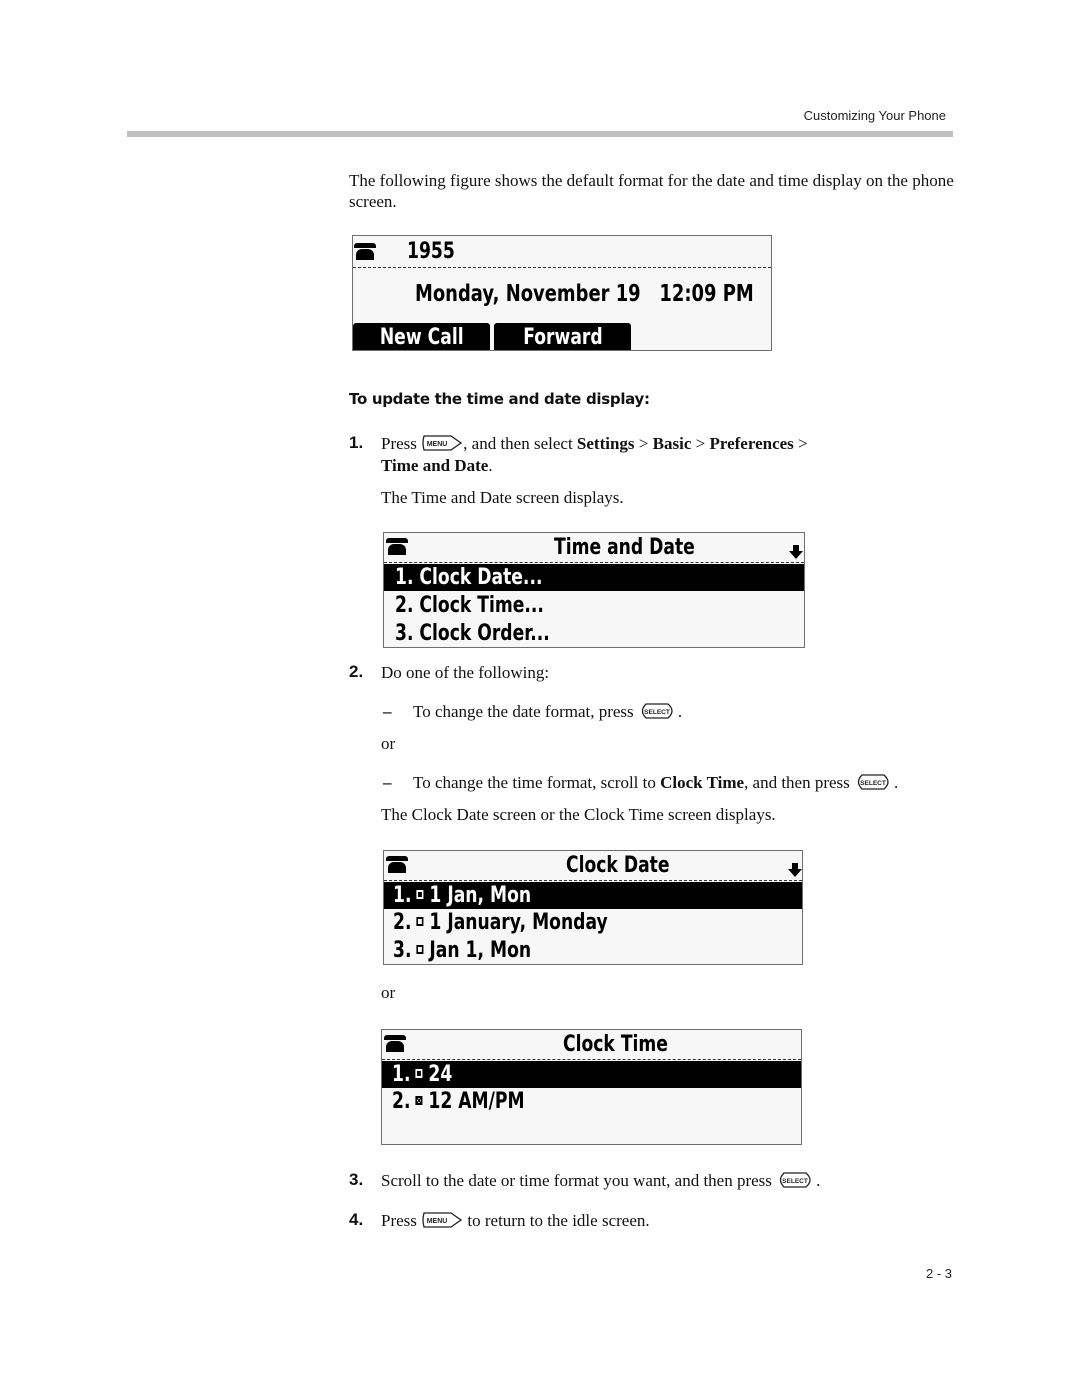 Image resolution: width=1080 pixels, height=1397 pixels. I want to click on path-basic: Basic, so click(672, 443).